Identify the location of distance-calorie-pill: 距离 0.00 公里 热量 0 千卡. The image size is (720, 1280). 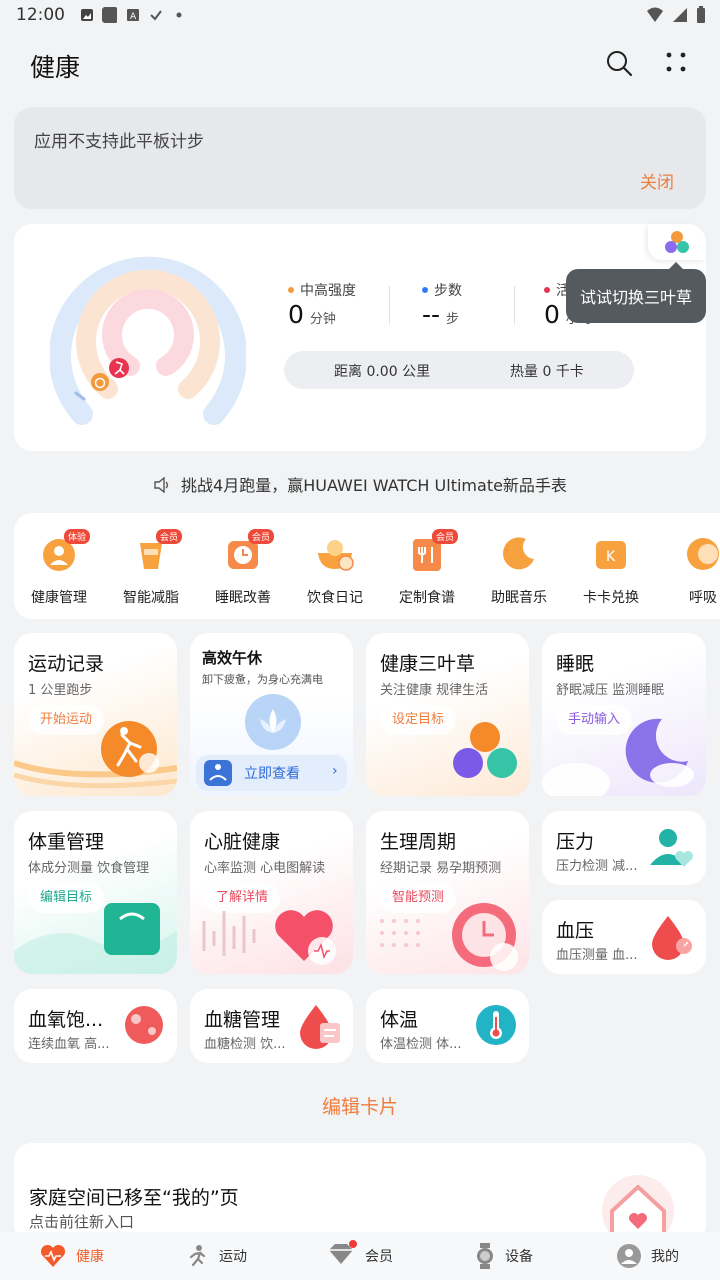
(459, 370).